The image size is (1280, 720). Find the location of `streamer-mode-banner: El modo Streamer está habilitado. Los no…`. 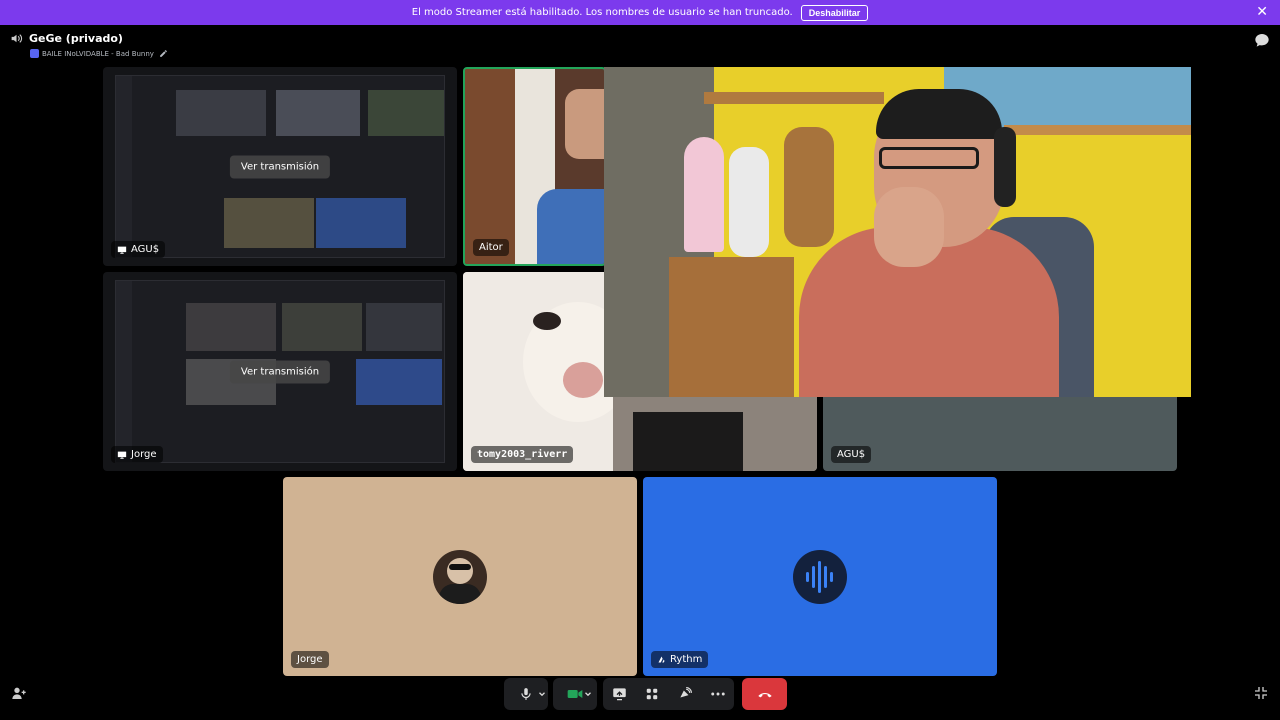

streamer-mode-banner: El modo Streamer está habilitado. Los no… is located at coordinates (640, 12).